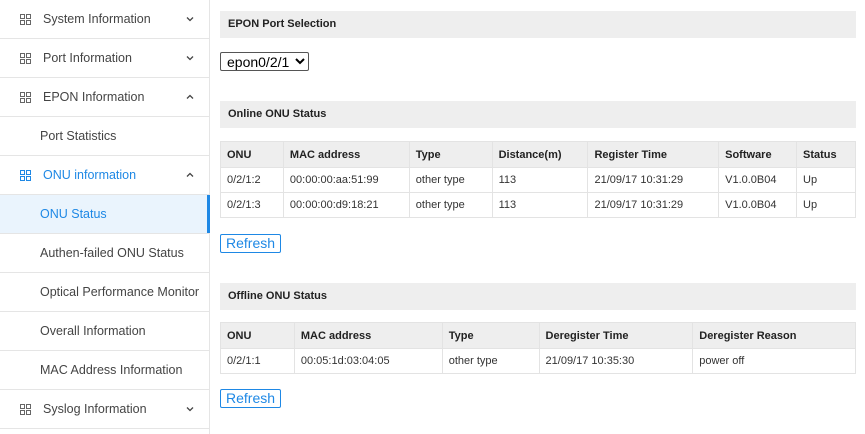 This screenshot has width=865, height=434. I want to click on epon-port-selection-header: EPON Port Selection, so click(538, 24).